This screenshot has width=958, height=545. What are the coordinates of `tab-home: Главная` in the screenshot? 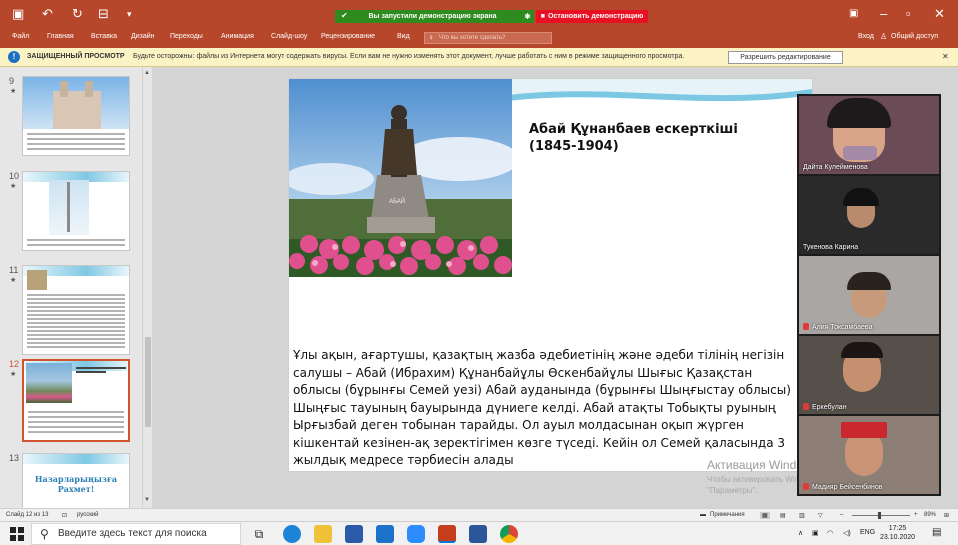 It's located at (60, 36).